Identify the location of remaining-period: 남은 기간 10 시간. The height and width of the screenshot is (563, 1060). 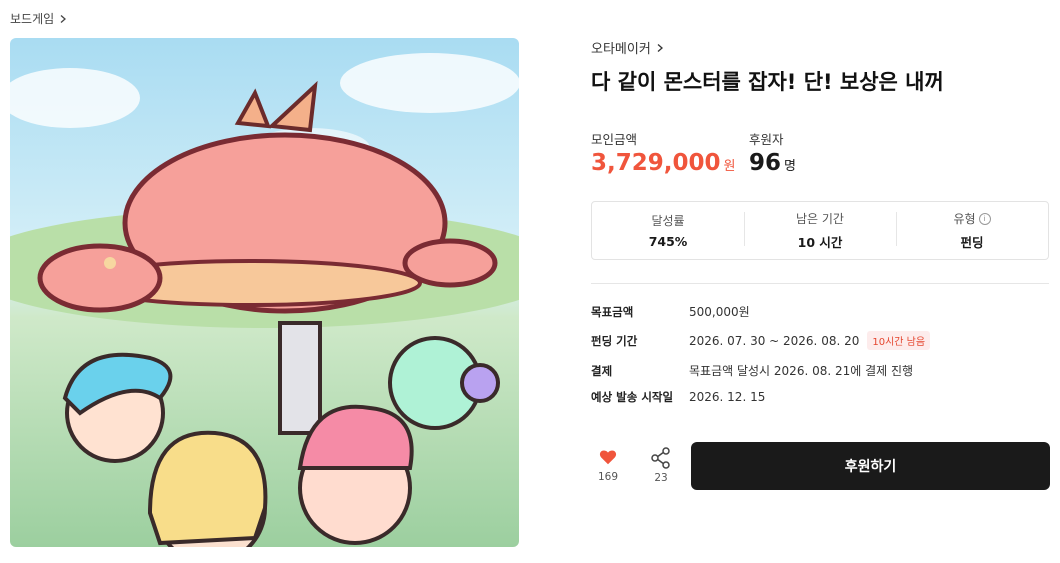
(820, 230).